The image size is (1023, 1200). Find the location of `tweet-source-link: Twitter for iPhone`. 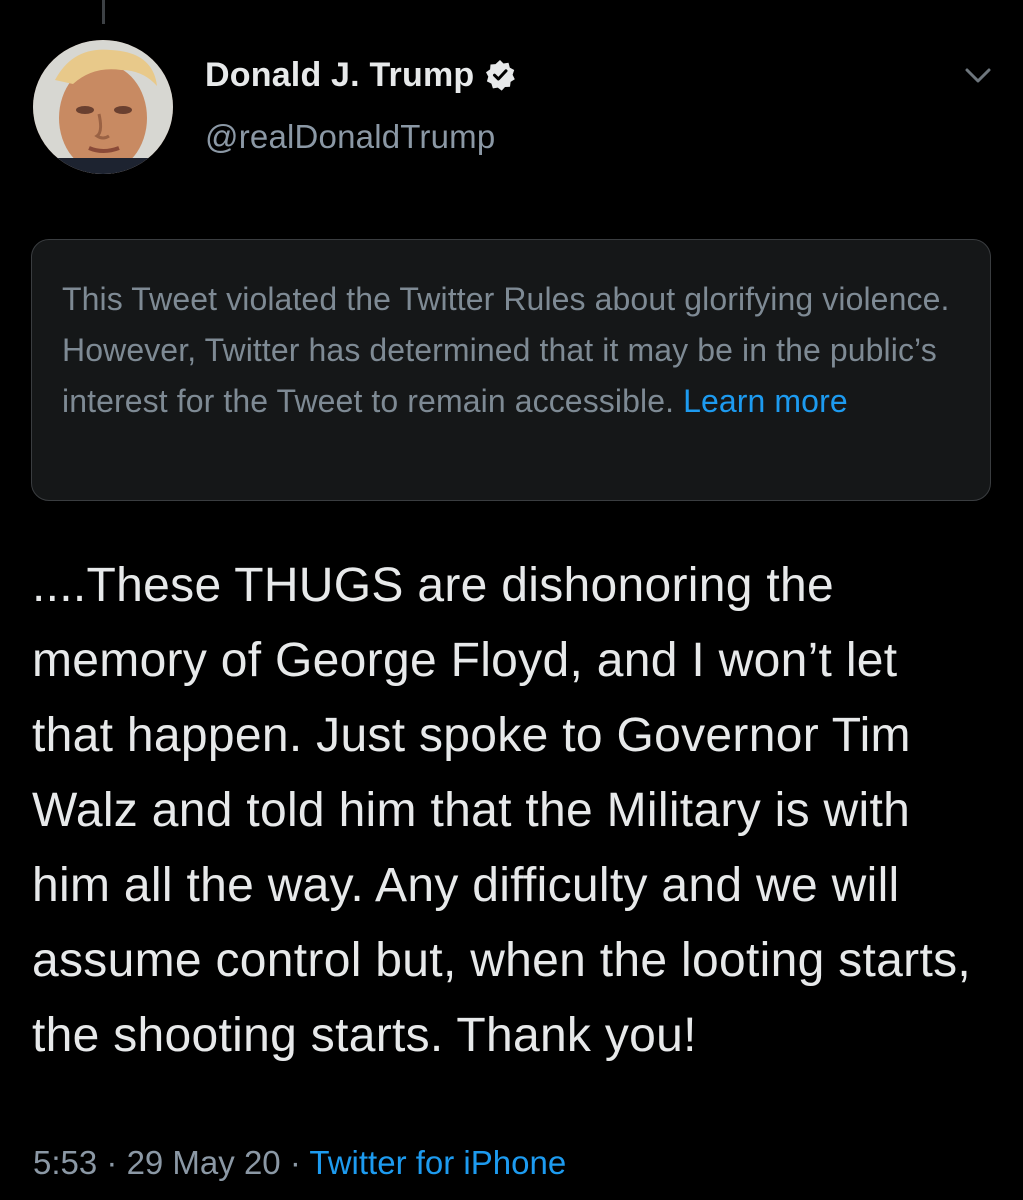

tweet-source-link: Twitter for iPhone is located at coordinates (437, 1162).